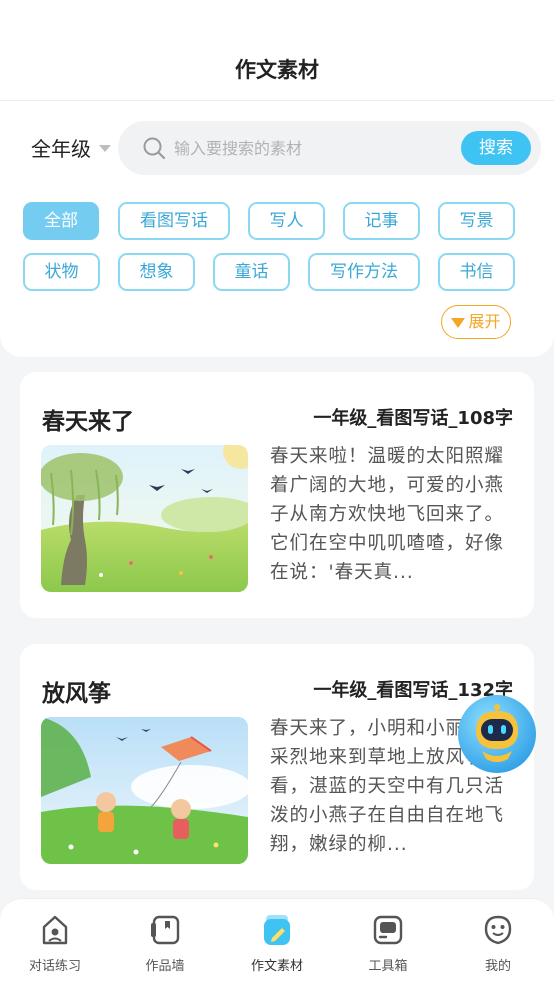 This screenshot has width=554, height=984. What do you see at coordinates (88, 422) in the screenshot?
I see `card-title: 春天来了` at bounding box center [88, 422].